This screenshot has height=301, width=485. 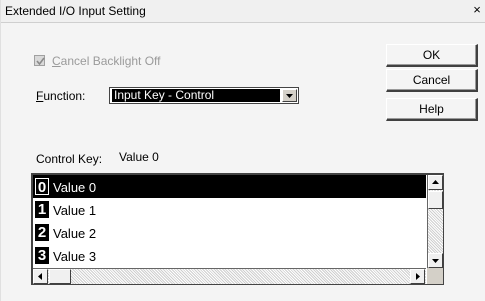 I want to click on list-item-label: Value 3, so click(x=75, y=256).